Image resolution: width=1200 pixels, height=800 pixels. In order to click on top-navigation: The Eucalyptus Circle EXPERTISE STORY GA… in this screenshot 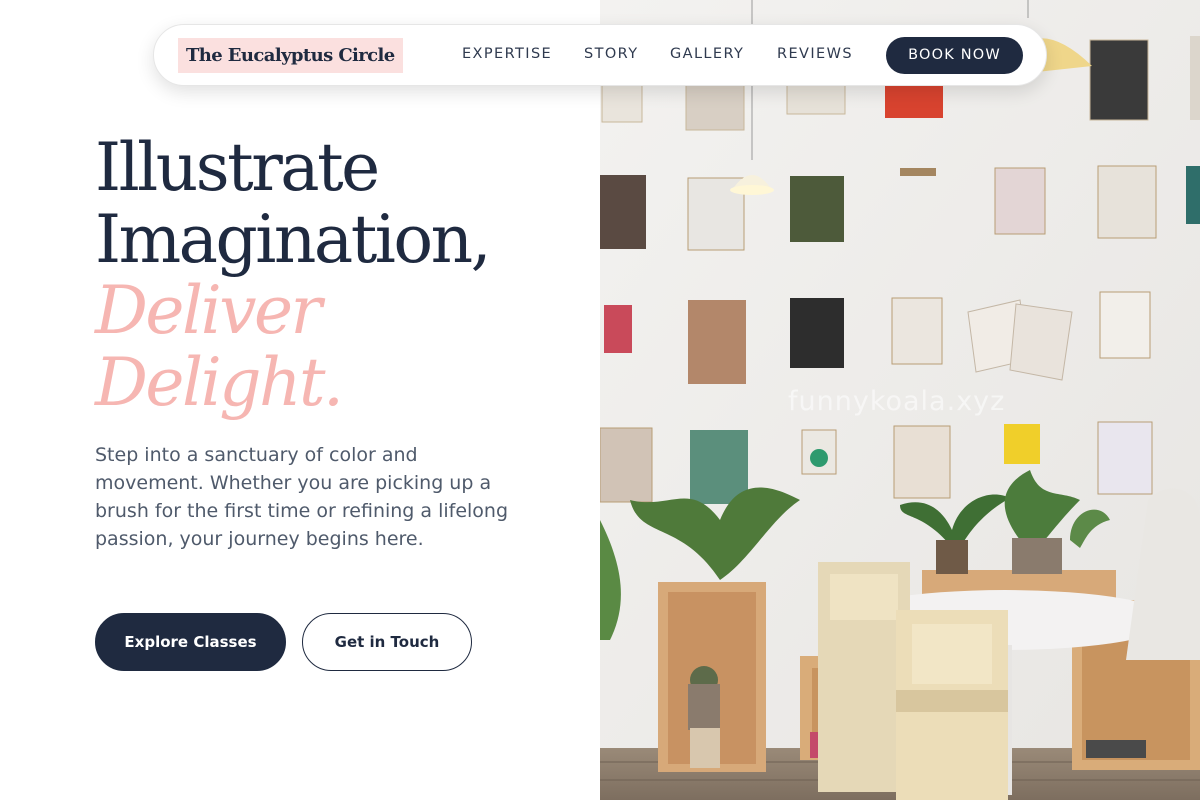, I will do `click(600, 55)`.